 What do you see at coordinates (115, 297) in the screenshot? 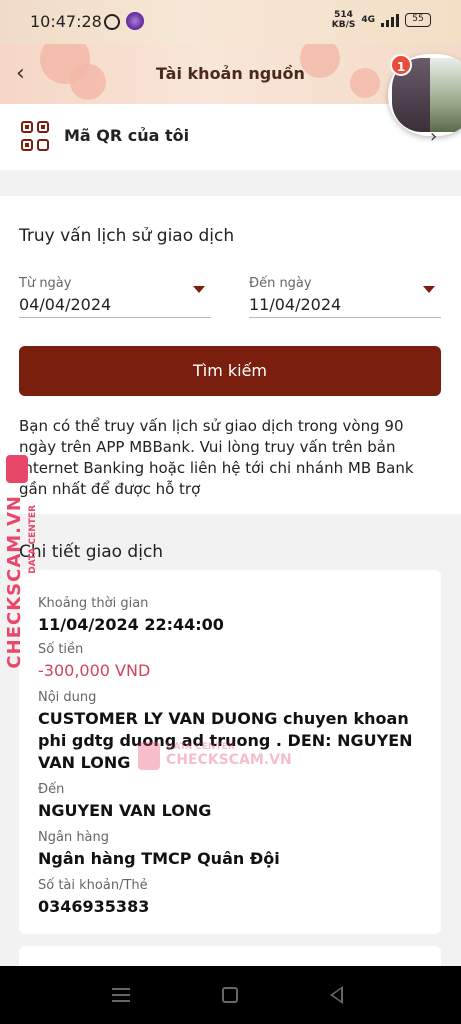
I see `from-date-field: Từ ngày 04/04/2024` at bounding box center [115, 297].